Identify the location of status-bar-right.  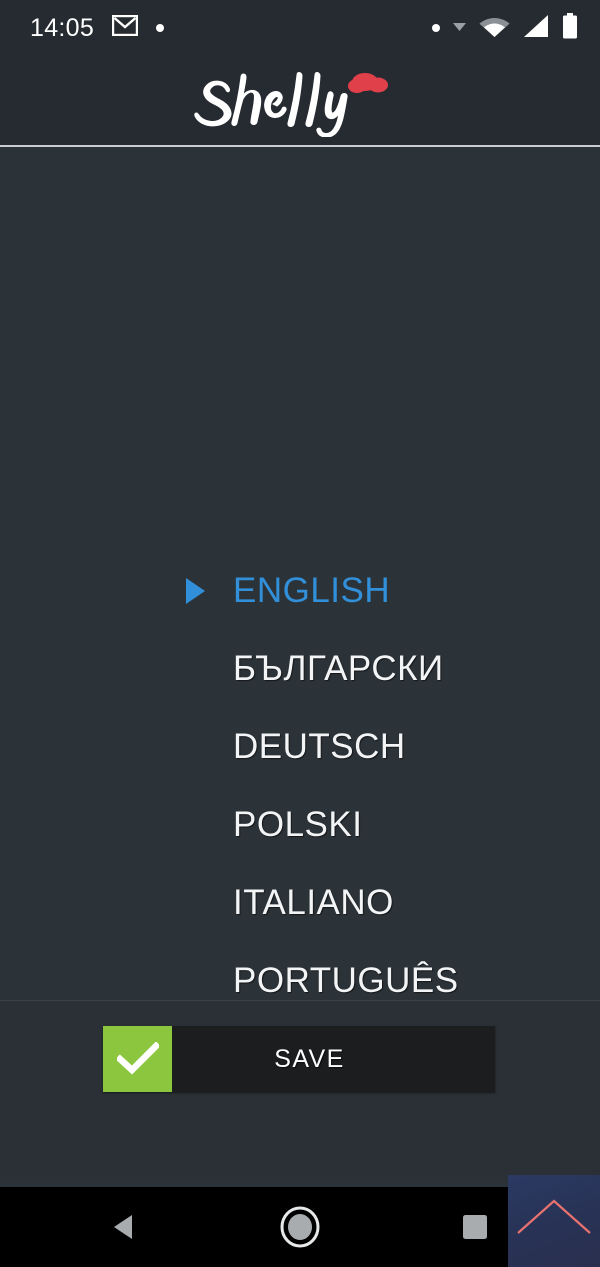
(505, 28).